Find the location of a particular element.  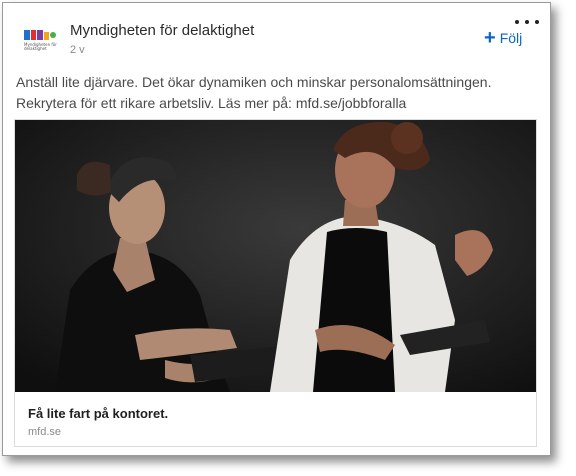

link-title: Få lite fart på kontoret. is located at coordinates (98, 413).